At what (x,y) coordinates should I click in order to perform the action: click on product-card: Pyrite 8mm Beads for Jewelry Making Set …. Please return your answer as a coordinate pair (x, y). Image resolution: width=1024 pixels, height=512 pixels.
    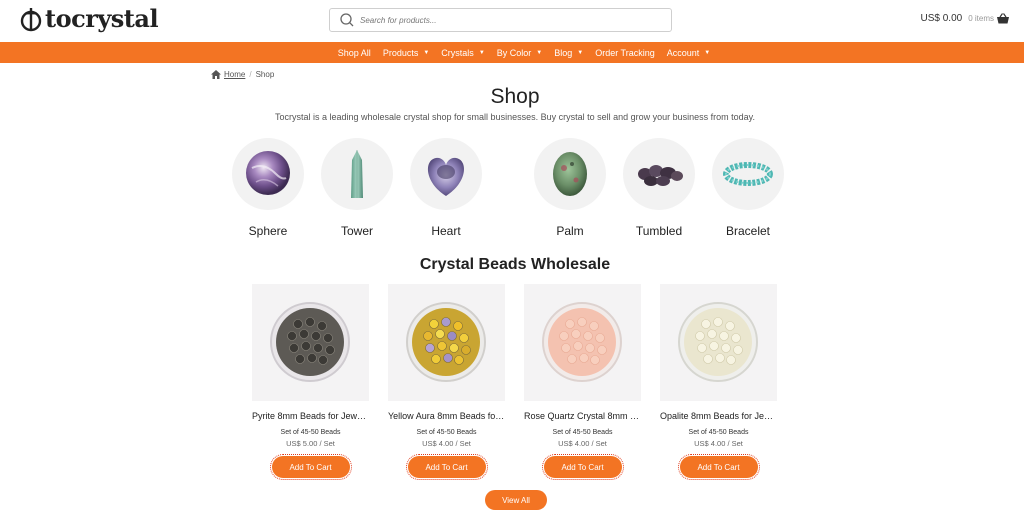
    Looking at the image, I should click on (310, 382).